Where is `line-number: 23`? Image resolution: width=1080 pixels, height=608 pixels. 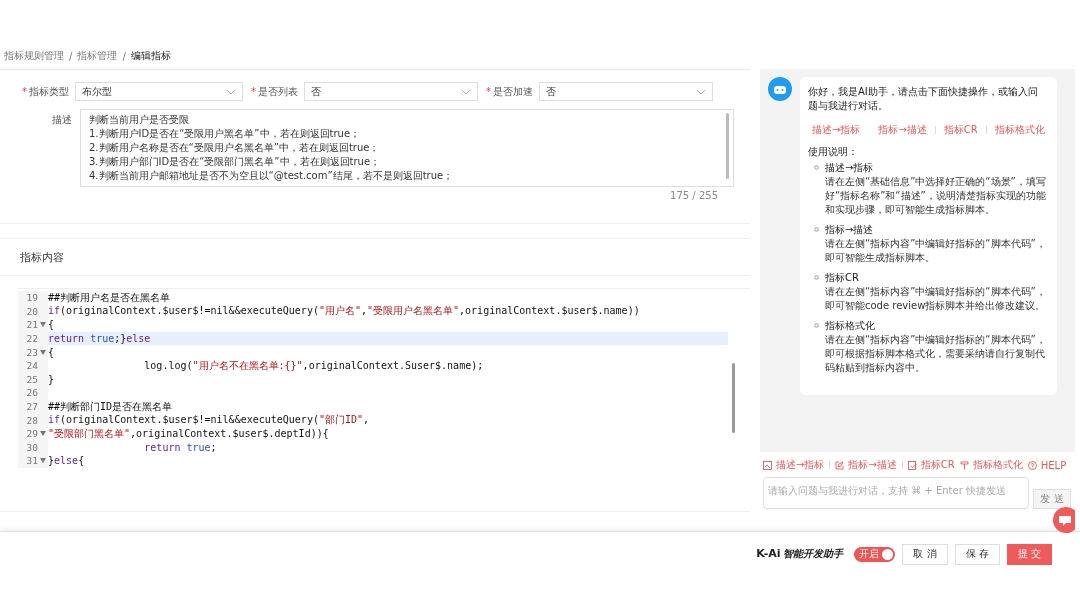
line-number: 23 is located at coordinates (32, 352).